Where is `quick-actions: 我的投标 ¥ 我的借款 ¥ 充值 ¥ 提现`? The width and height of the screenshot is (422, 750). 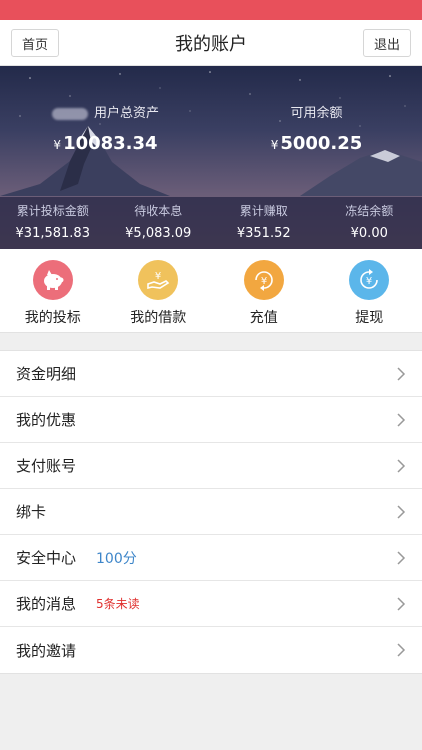
quick-actions: 我的投标 ¥ 我的借款 ¥ 充值 ¥ 提现 is located at coordinates (211, 291).